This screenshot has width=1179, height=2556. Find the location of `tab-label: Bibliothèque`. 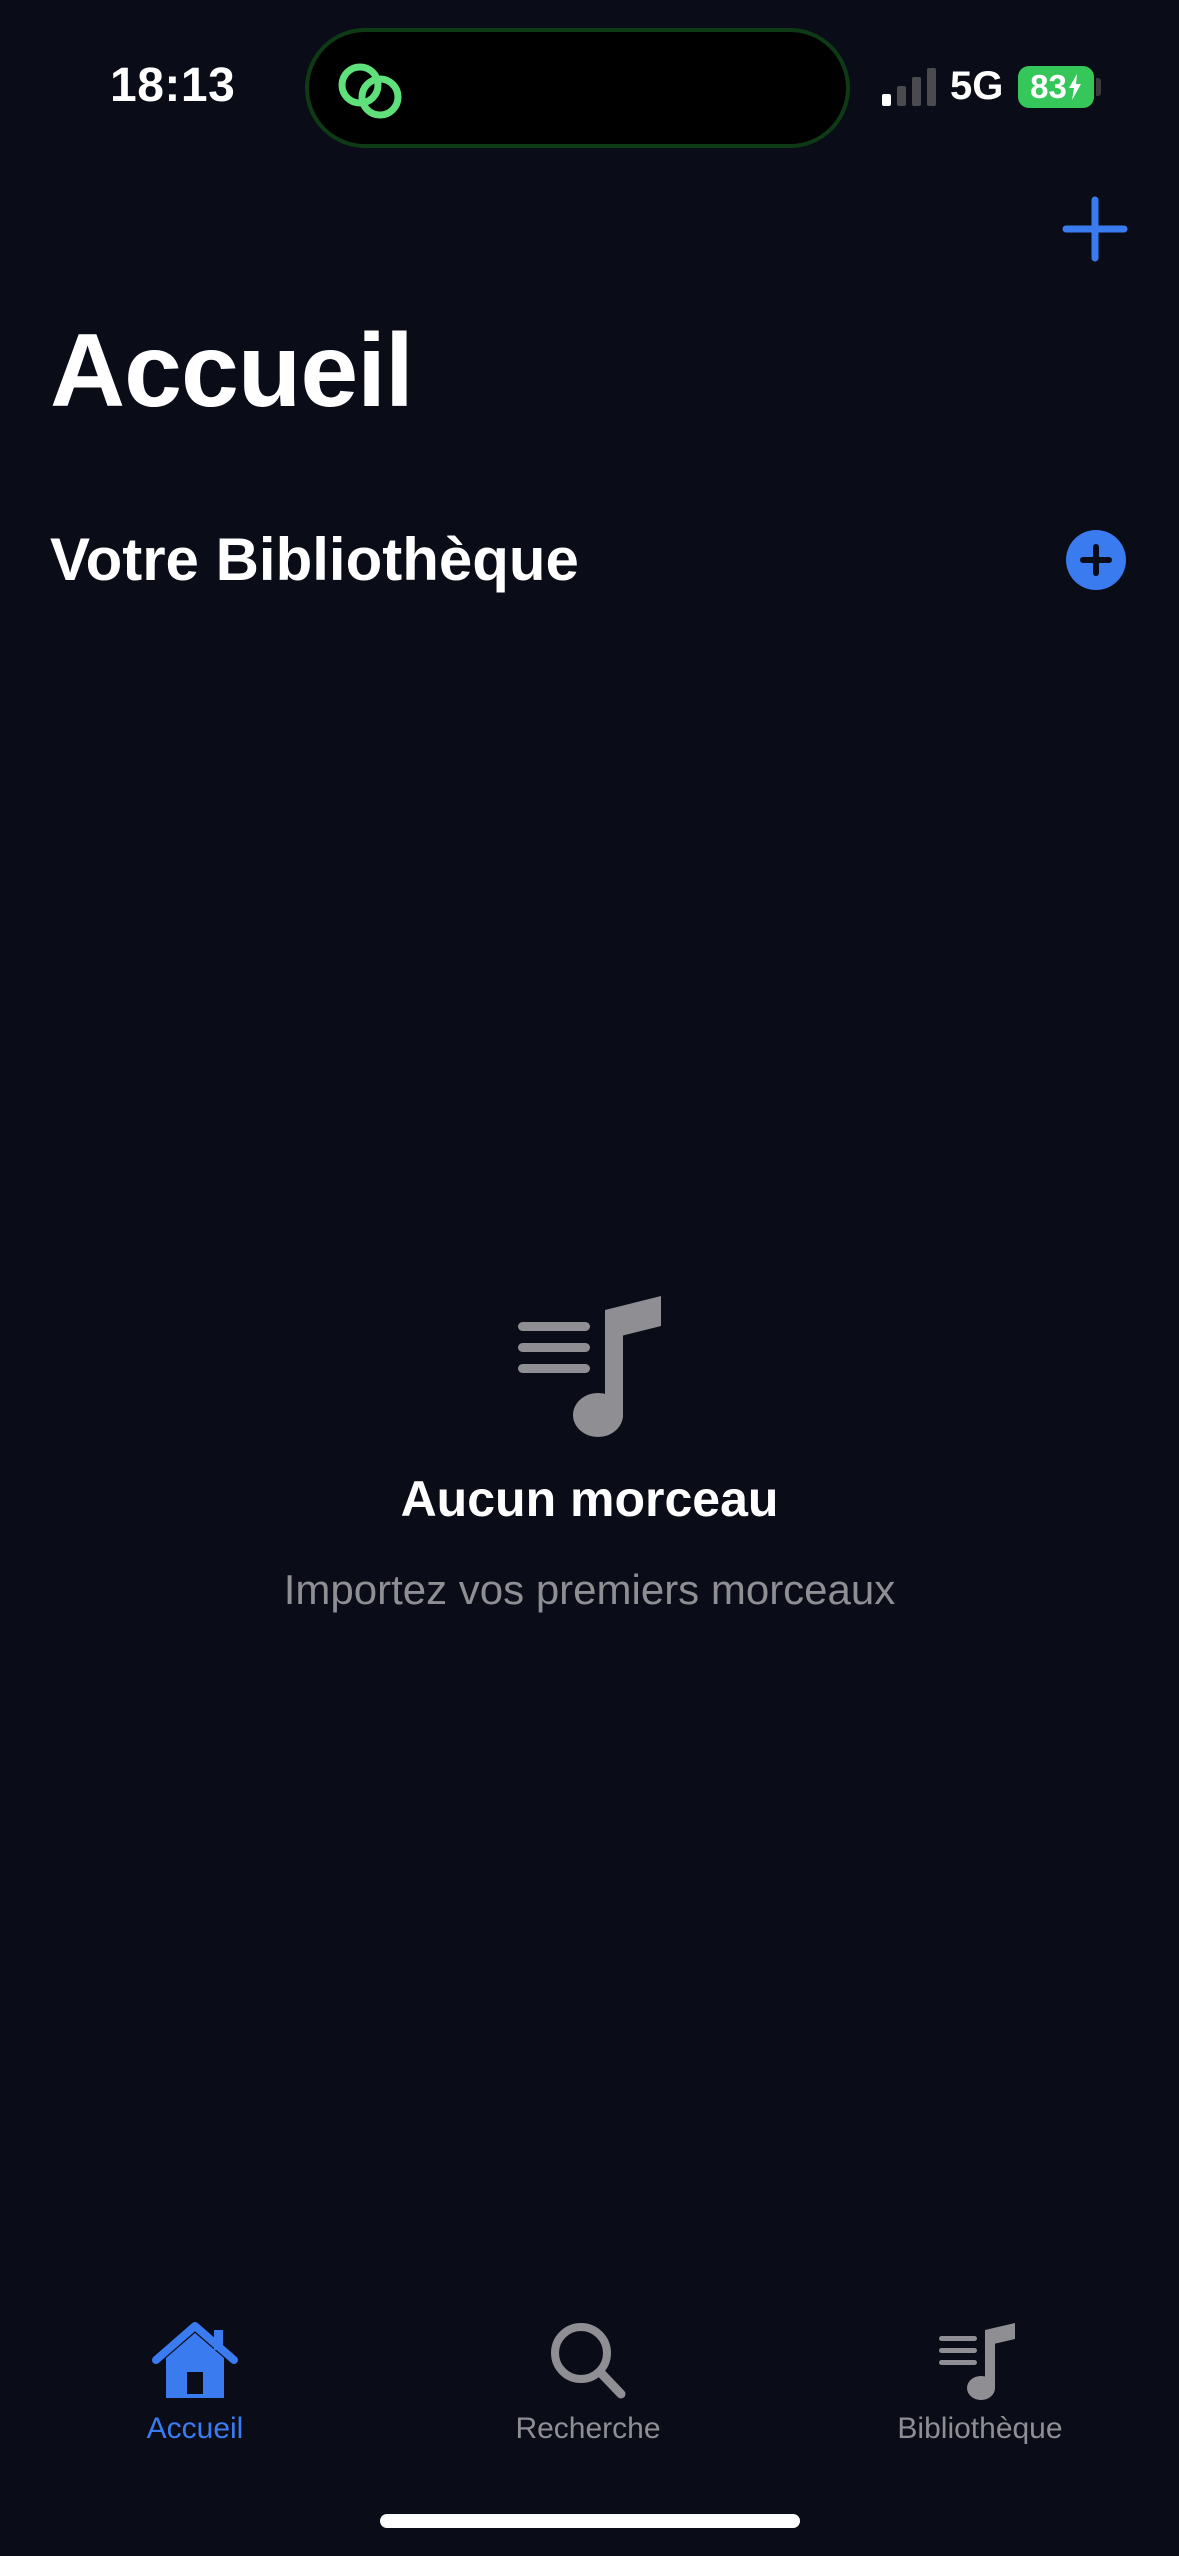

tab-label: Bibliothèque is located at coordinates (980, 2428).